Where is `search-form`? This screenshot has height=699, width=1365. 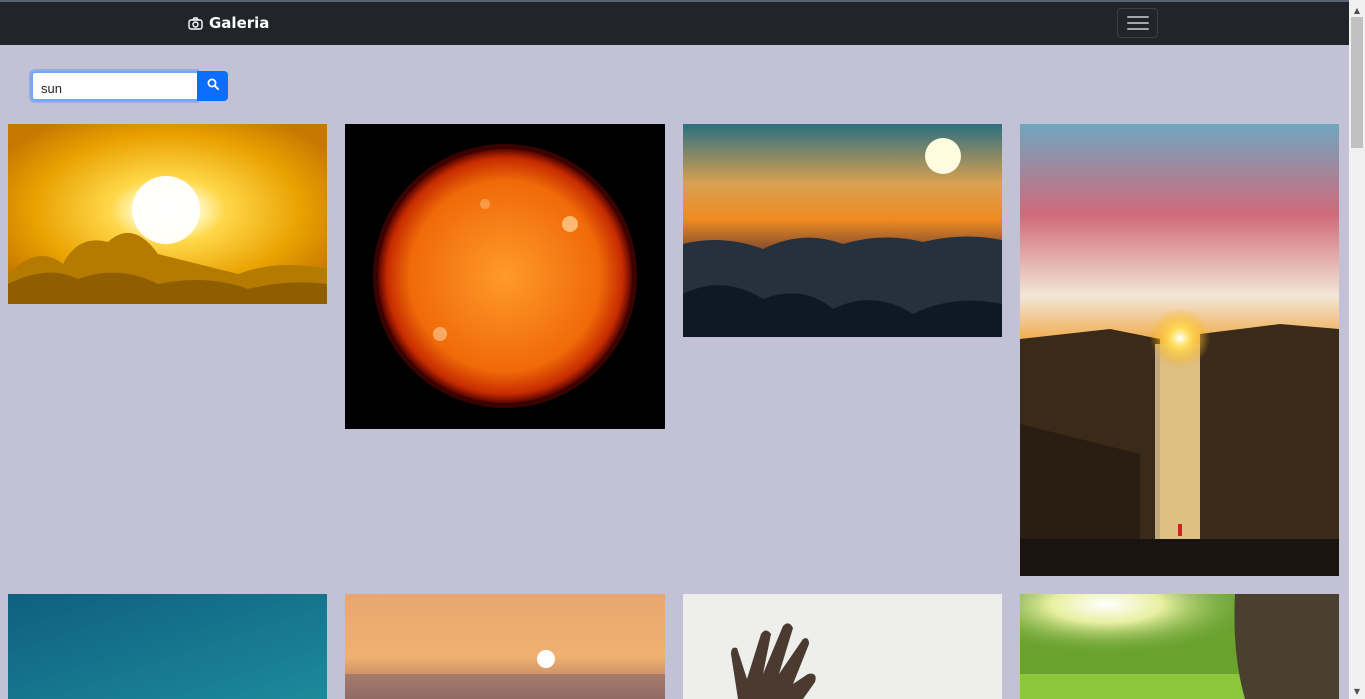 search-form is located at coordinates (128, 86).